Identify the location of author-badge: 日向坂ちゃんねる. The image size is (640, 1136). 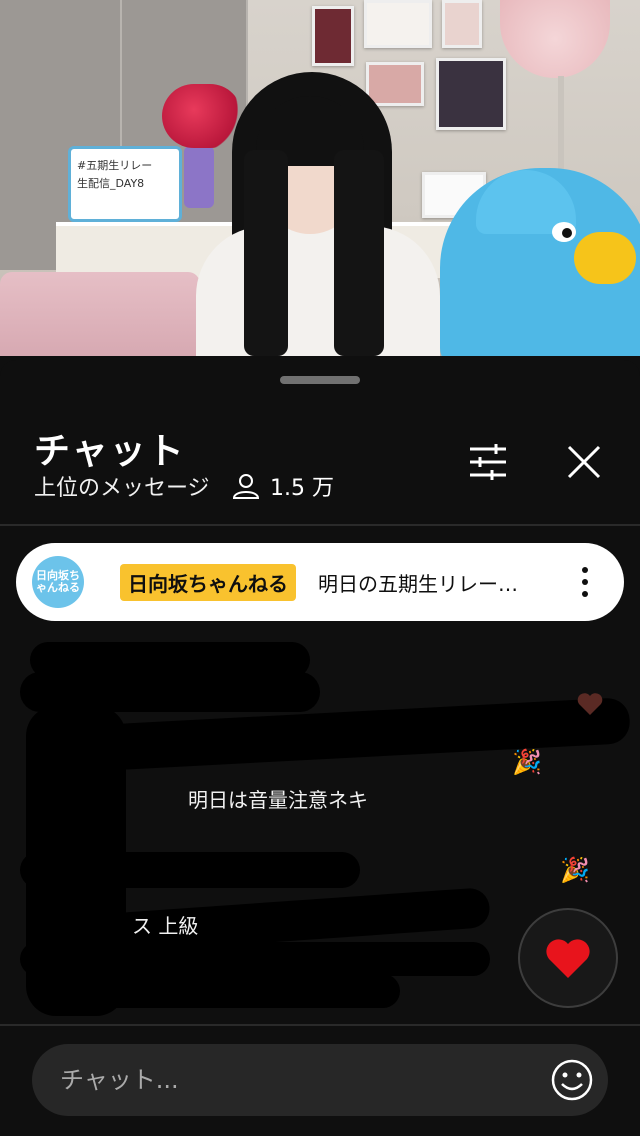
(208, 582).